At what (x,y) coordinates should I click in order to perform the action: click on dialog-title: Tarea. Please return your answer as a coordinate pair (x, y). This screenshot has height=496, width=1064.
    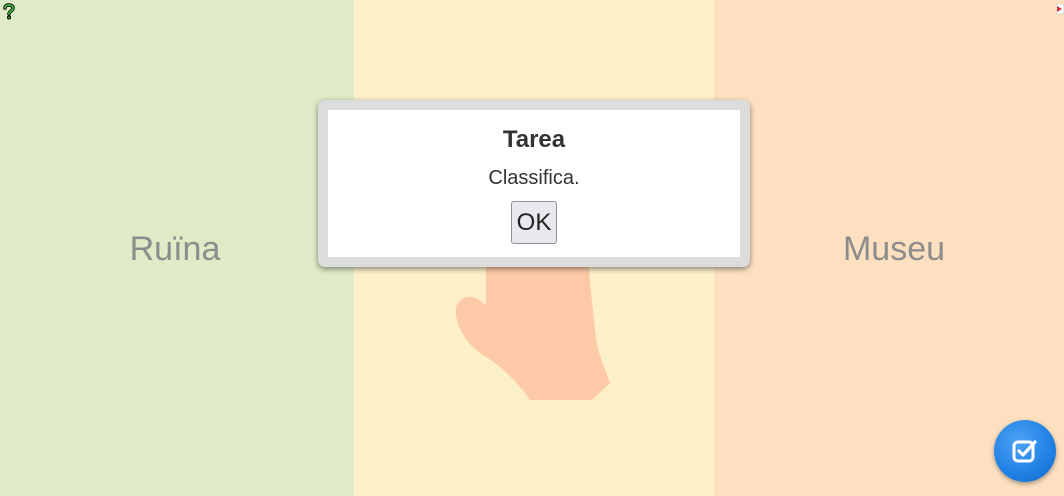
    Looking at the image, I should click on (534, 139).